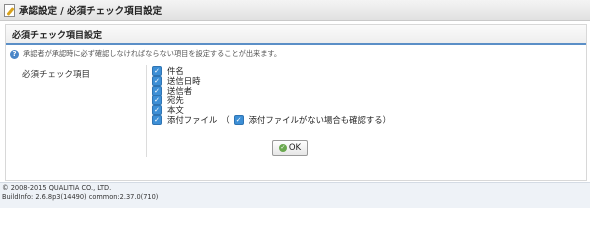 Image resolution: width=590 pixels, height=240 pixels. Describe the element at coordinates (152, 53) in the screenshot. I see `info-text: 承認者が承認時に必ず確認しなければならない項目を設定することが出来ます。` at that location.